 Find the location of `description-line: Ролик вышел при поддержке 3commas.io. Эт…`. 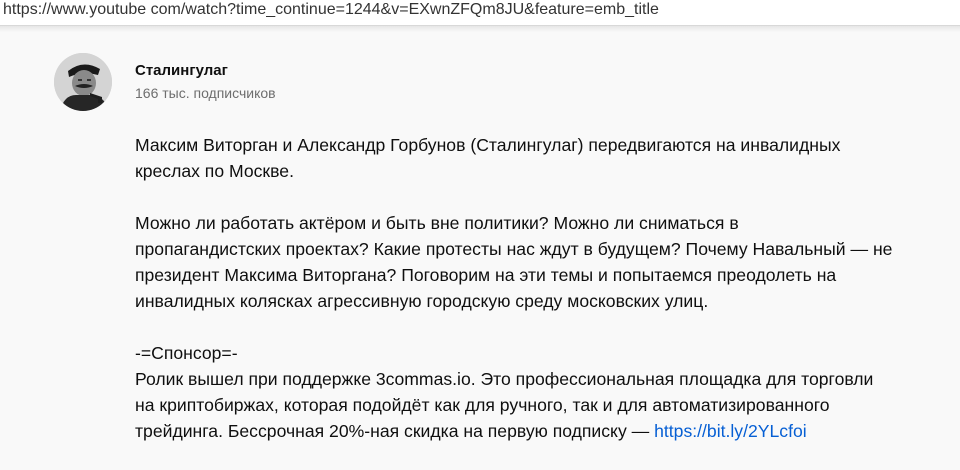

description-line: Ролик вышел при поддержке 3commas.io. Эт… is located at coordinates (504, 379).